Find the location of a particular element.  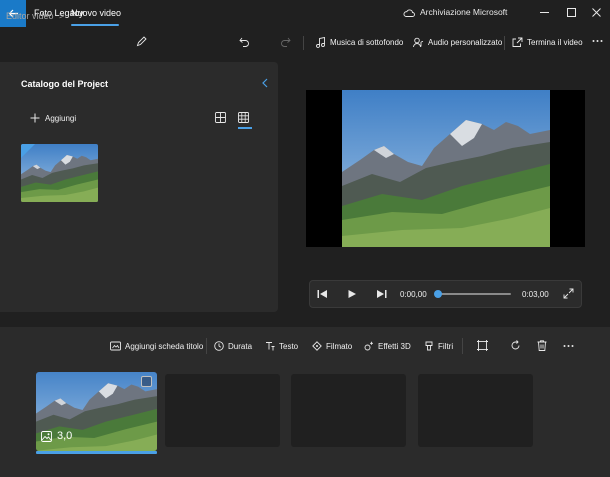

clip-duration: 3,0 is located at coordinates (56, 436).